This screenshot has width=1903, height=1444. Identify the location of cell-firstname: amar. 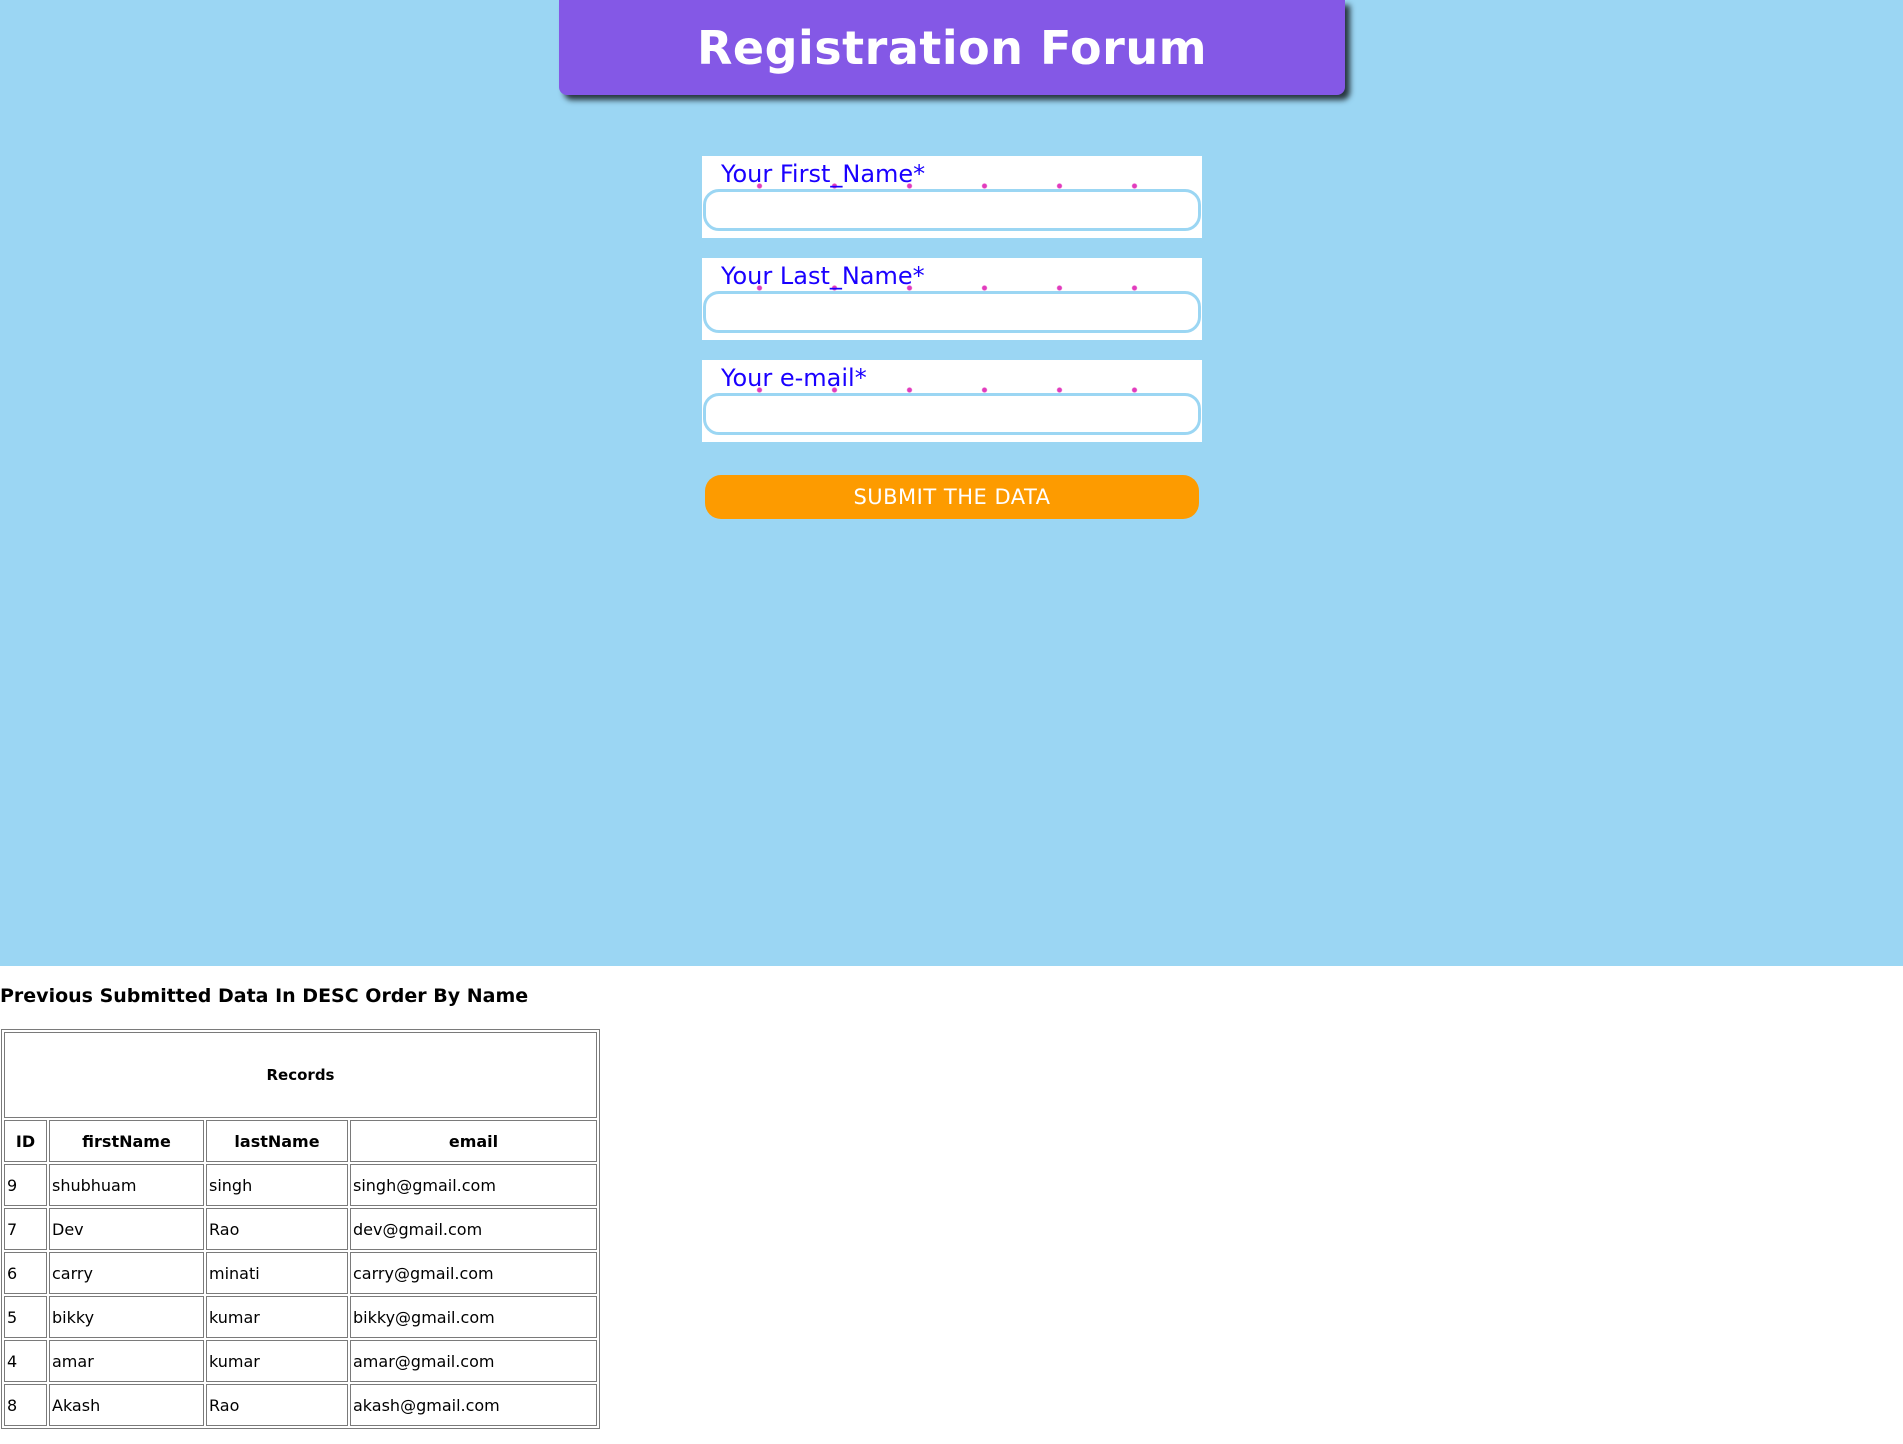
(126, 1361).